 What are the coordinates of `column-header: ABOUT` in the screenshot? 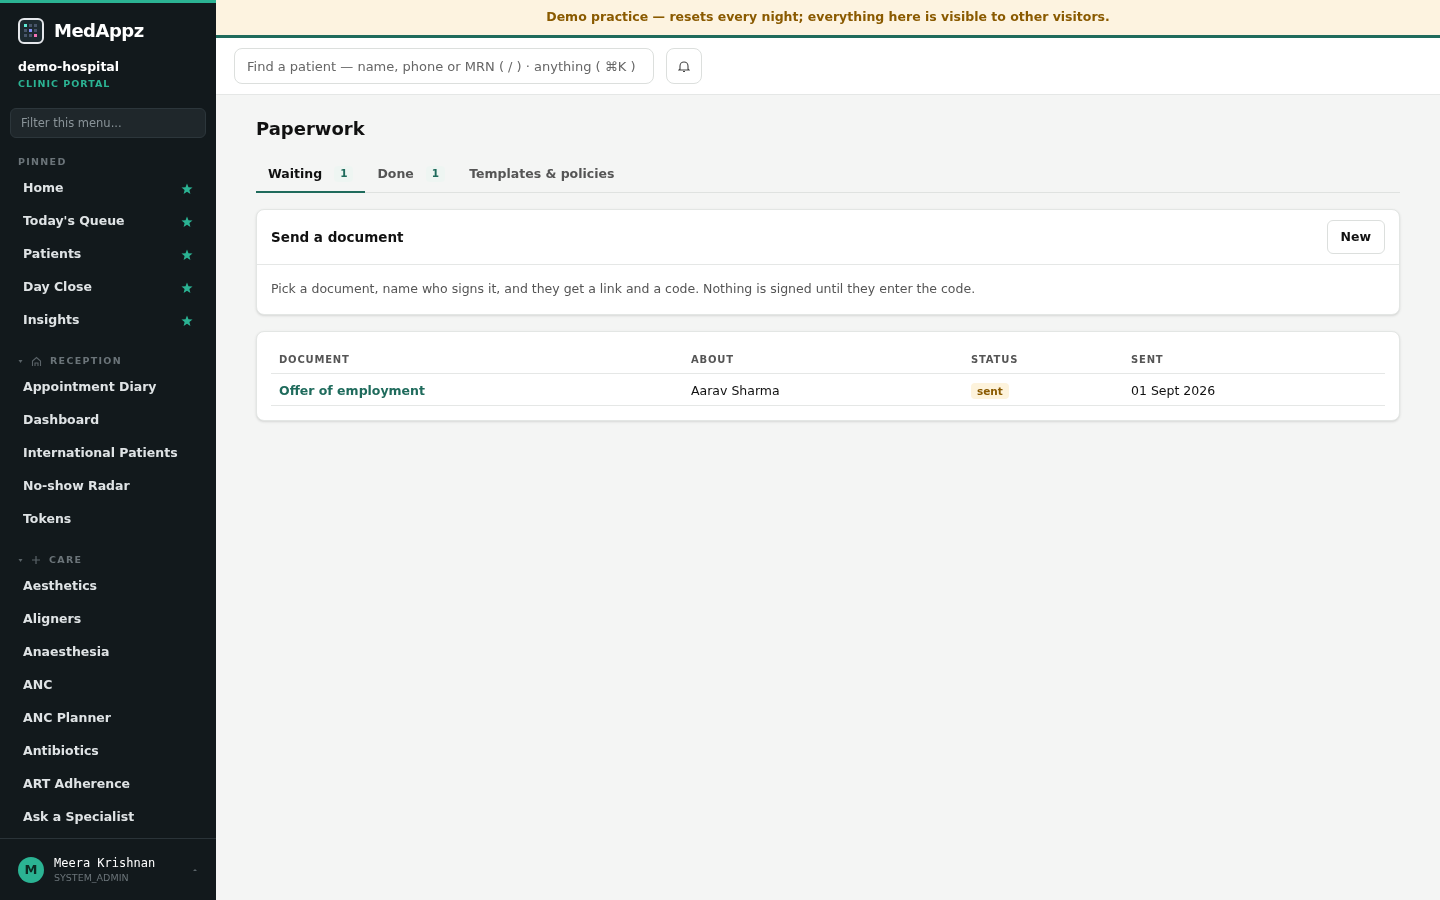 It's located at (712, 359).